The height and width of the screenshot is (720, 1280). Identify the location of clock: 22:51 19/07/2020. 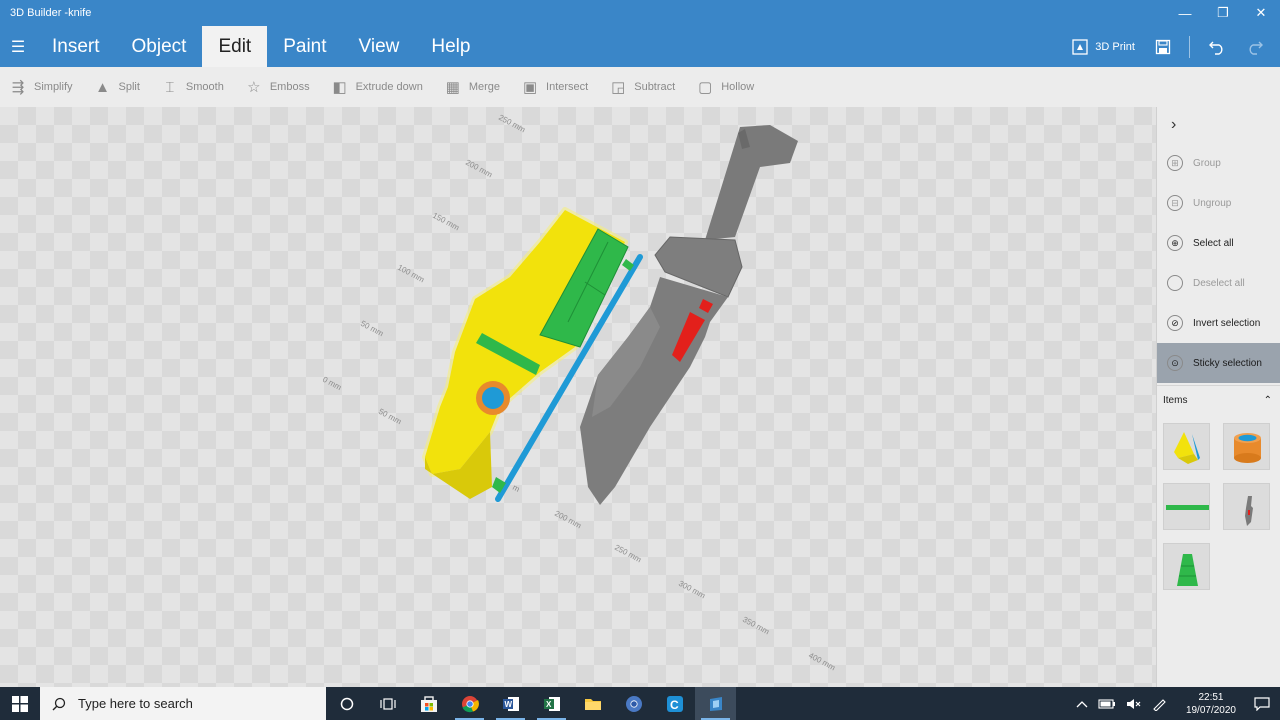
(1211, 704).